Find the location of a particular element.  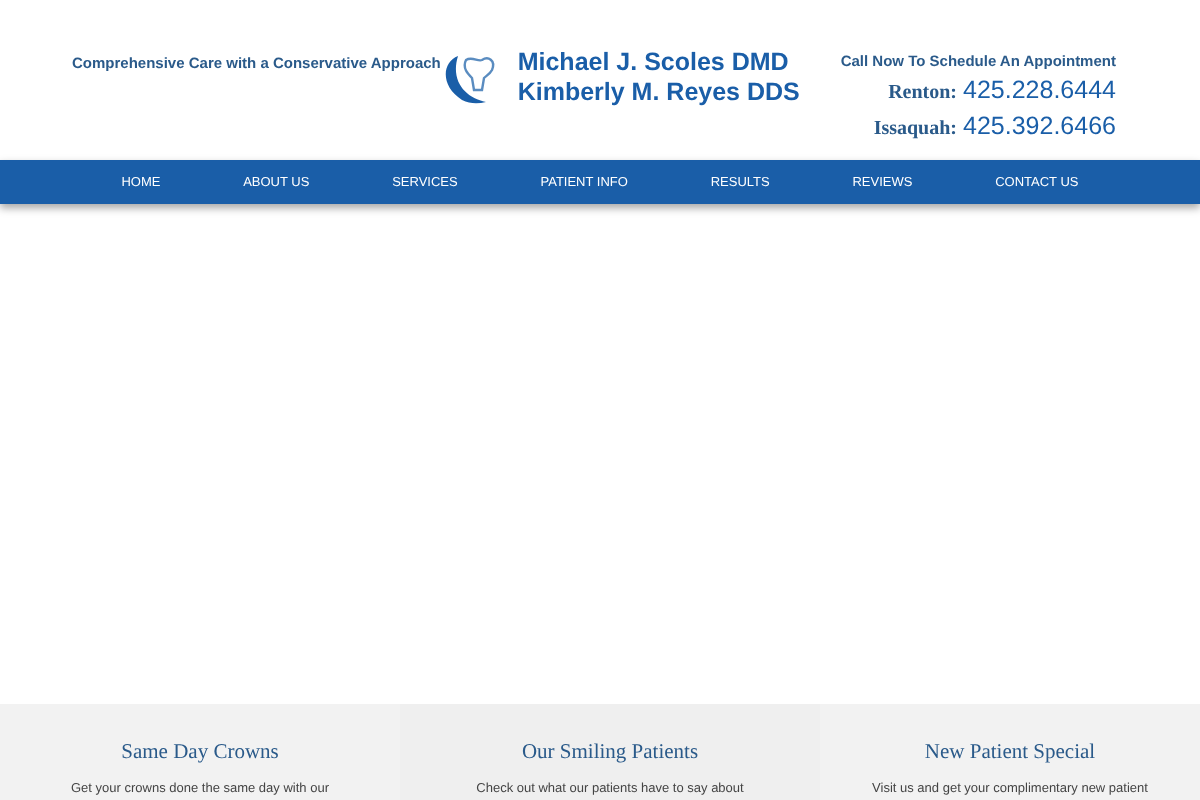

practice-name: Michael J. Scoles DMD is located at coordinates (654, 63).